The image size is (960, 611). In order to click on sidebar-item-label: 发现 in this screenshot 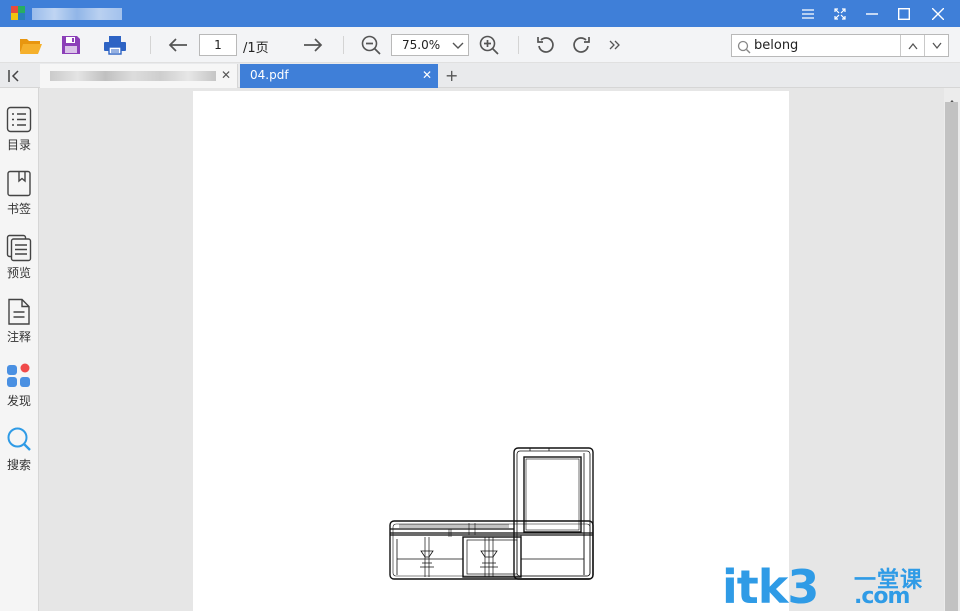, I will do `click(18, 401)`.